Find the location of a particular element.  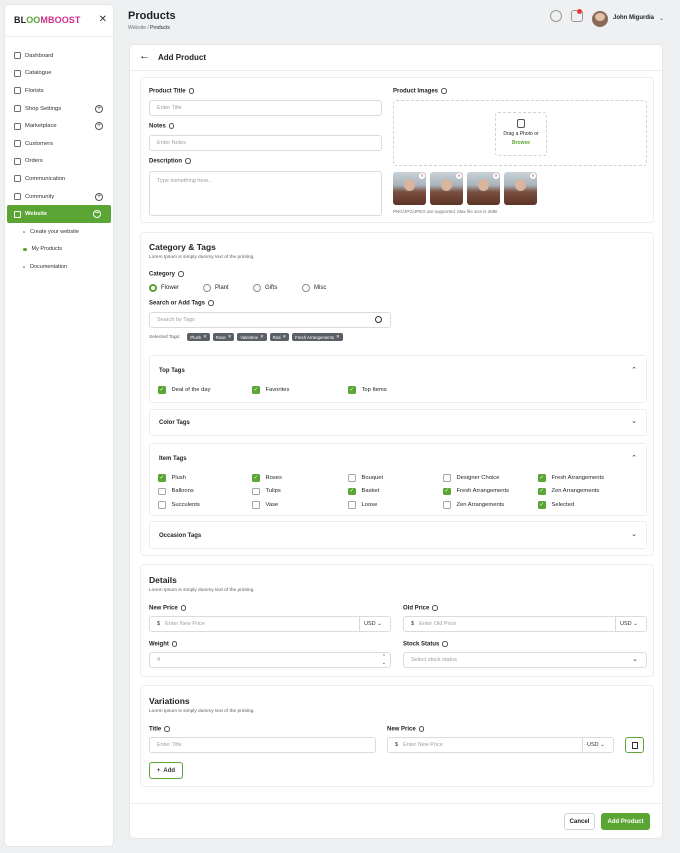

radio-flower: Flower is located at coordinates (164, 288).